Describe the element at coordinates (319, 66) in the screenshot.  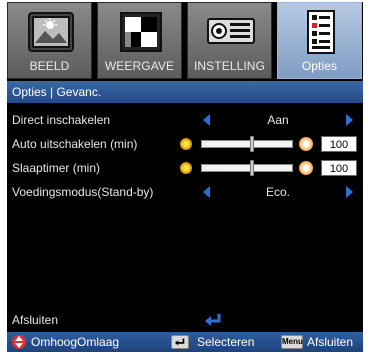
I see `tab-label: Opties` at that location.